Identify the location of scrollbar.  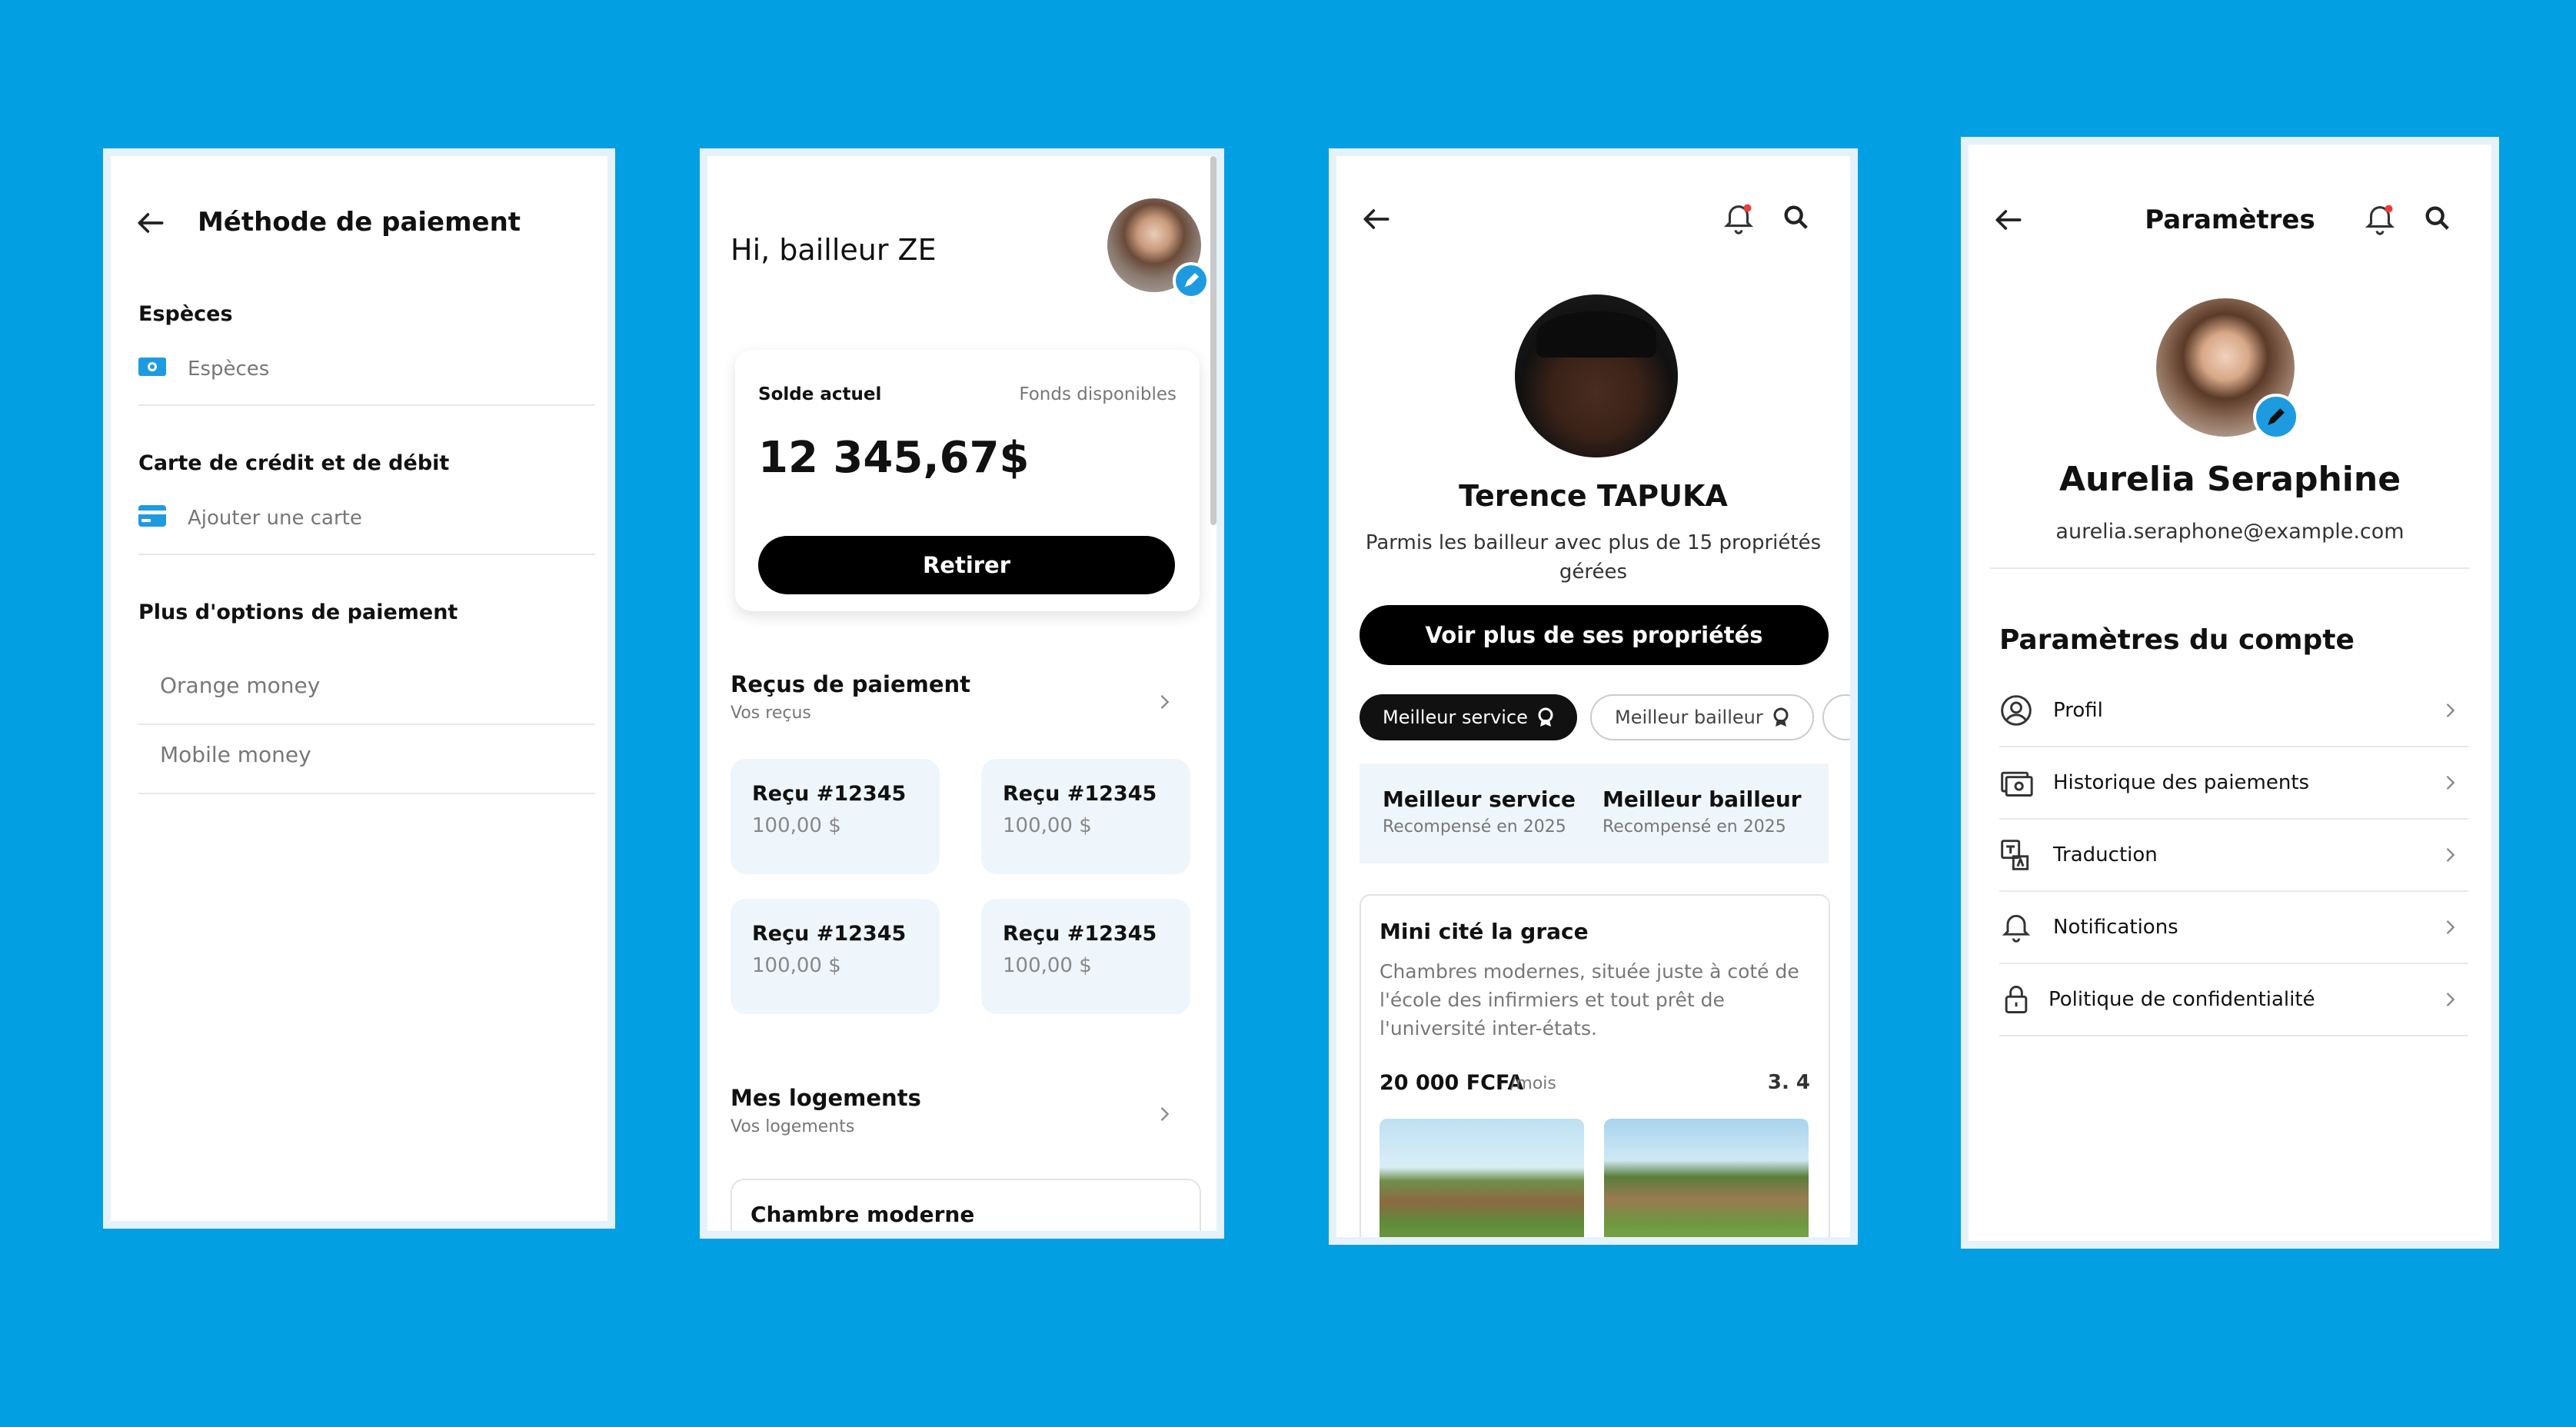
(1213, 340).